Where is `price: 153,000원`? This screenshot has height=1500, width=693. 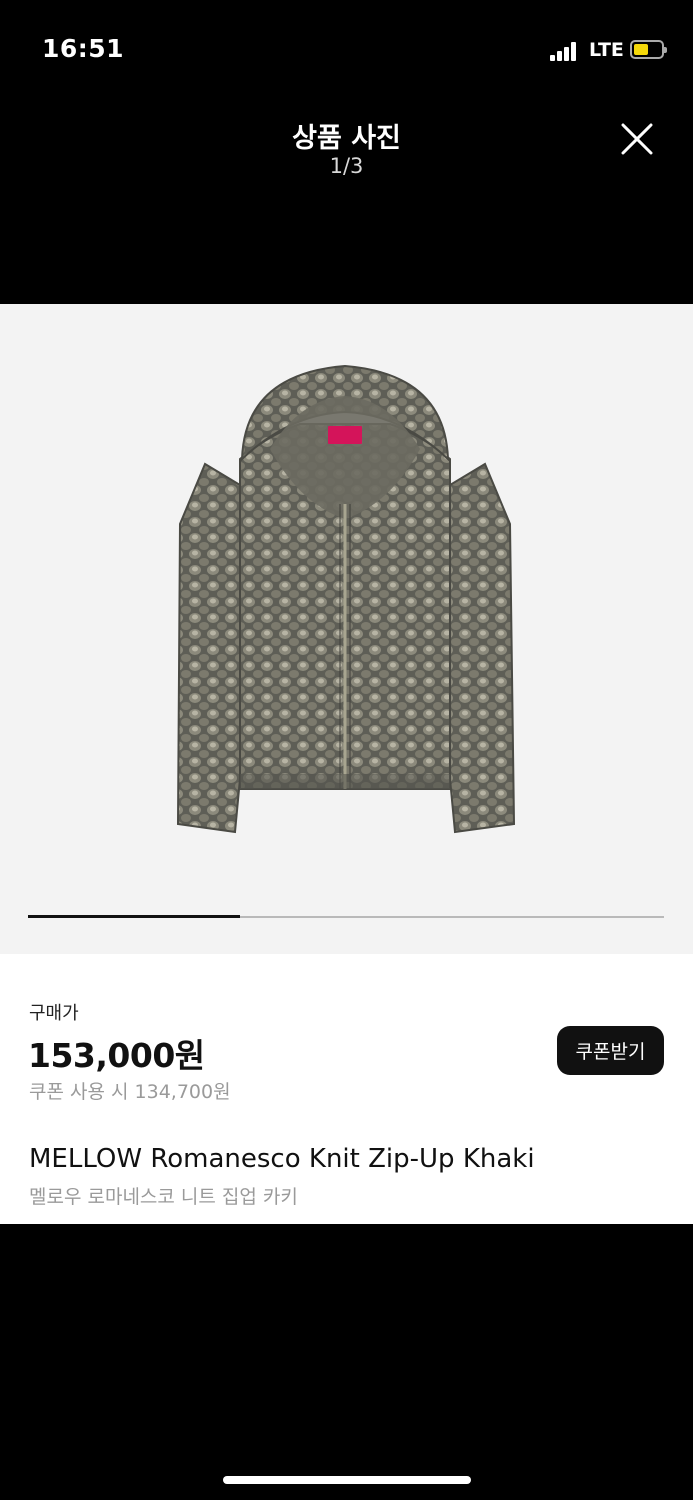
price: 153,000원 is located at coordinates (116, 1055).